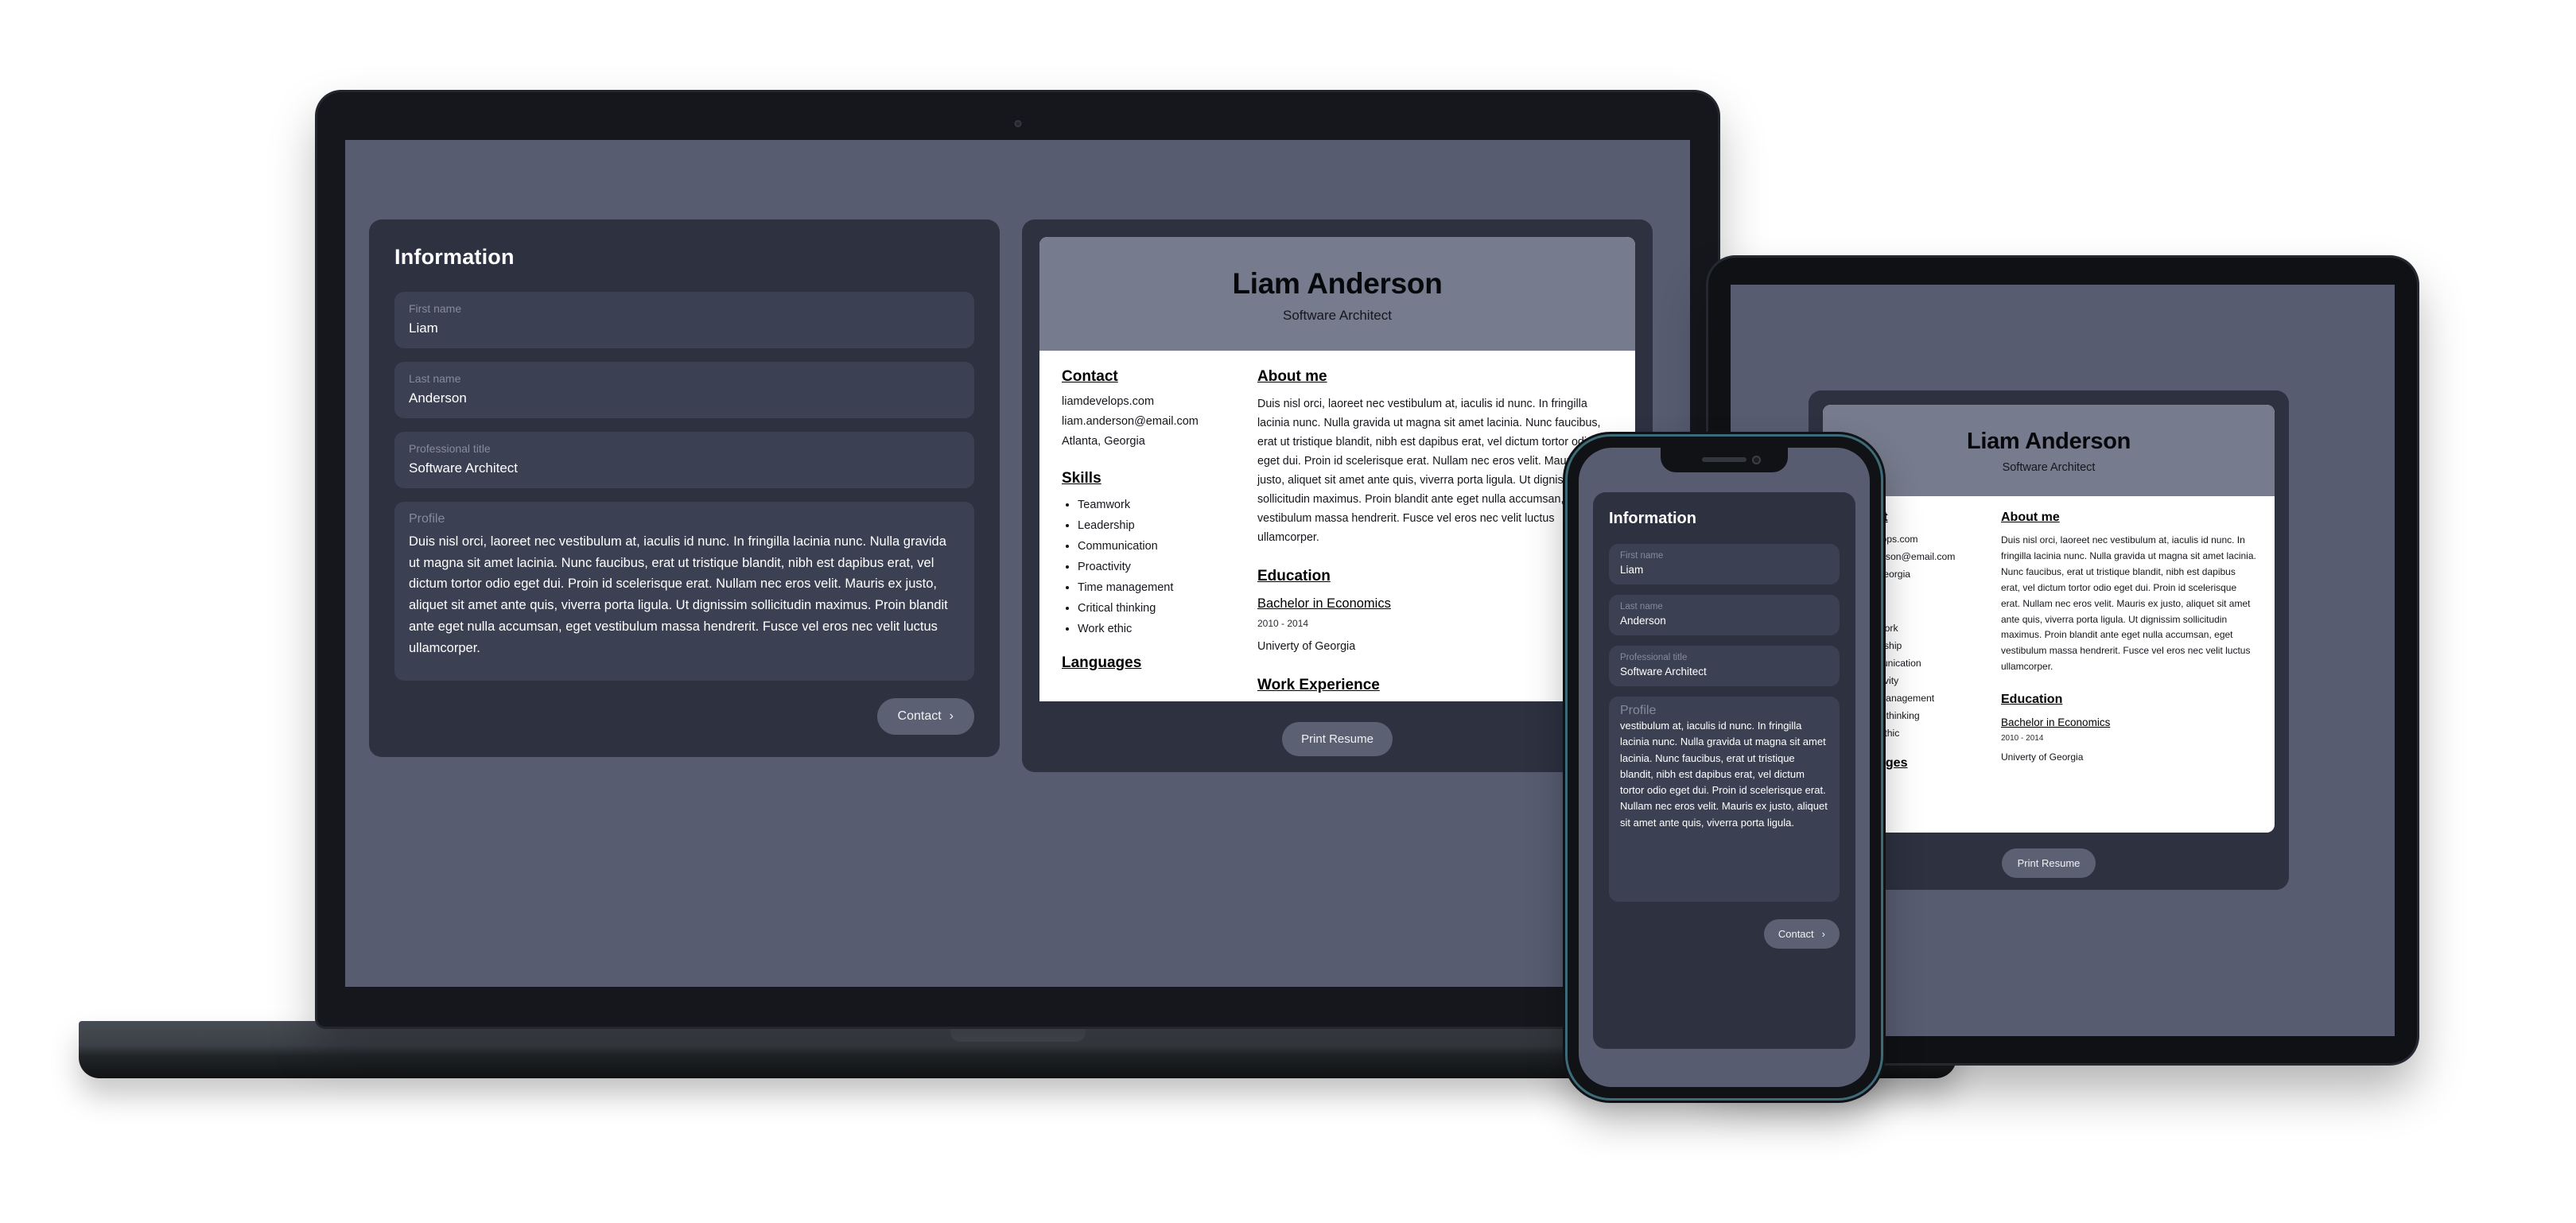 The height and width of the screenshot is (1223, 2576). I want to click on list-item: Proactivity, so click(1154, 567).